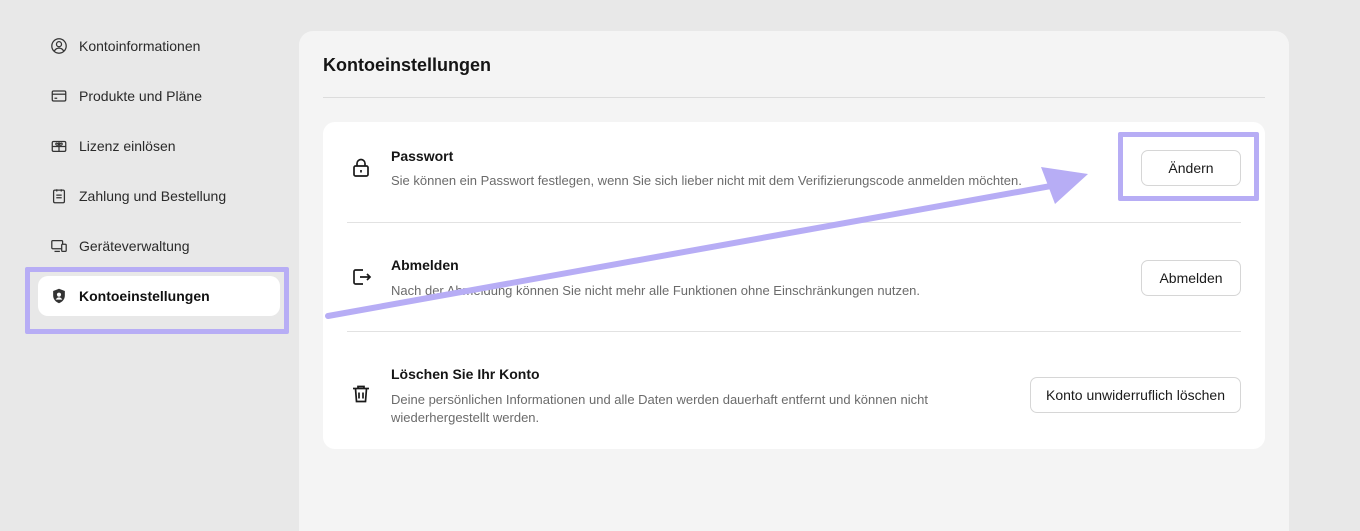 The height and width of the screenshot is (531, 1360). What do you see at coordinates (140, 96) in the screenshot?
I see `sidebar-item-label: Produkte und Pläne` at bounding box center [140, 96].